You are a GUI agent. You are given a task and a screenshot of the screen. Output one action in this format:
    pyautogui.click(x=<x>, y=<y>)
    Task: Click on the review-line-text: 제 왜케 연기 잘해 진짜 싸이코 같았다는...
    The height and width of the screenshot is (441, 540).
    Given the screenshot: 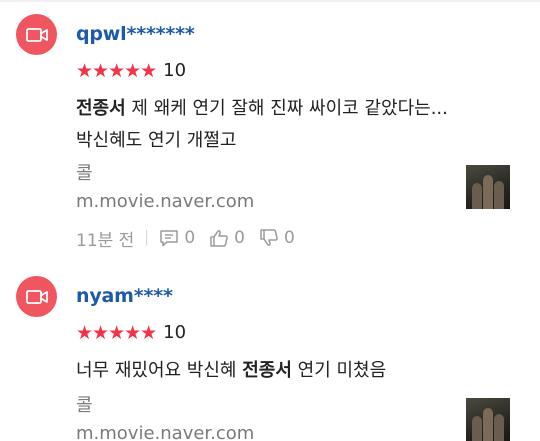 What is the action you would take?
    pyautogui.click(x=286, y=108)
    